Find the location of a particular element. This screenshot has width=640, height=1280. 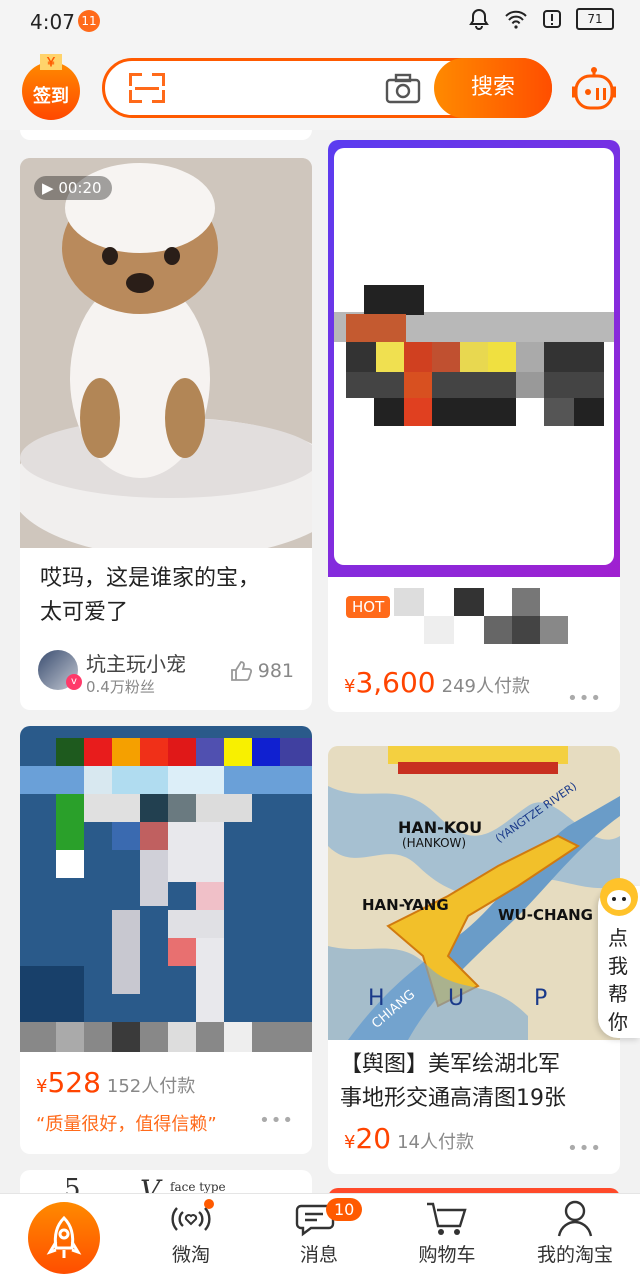

feed-top-stub is located at coordinates (166, 135).